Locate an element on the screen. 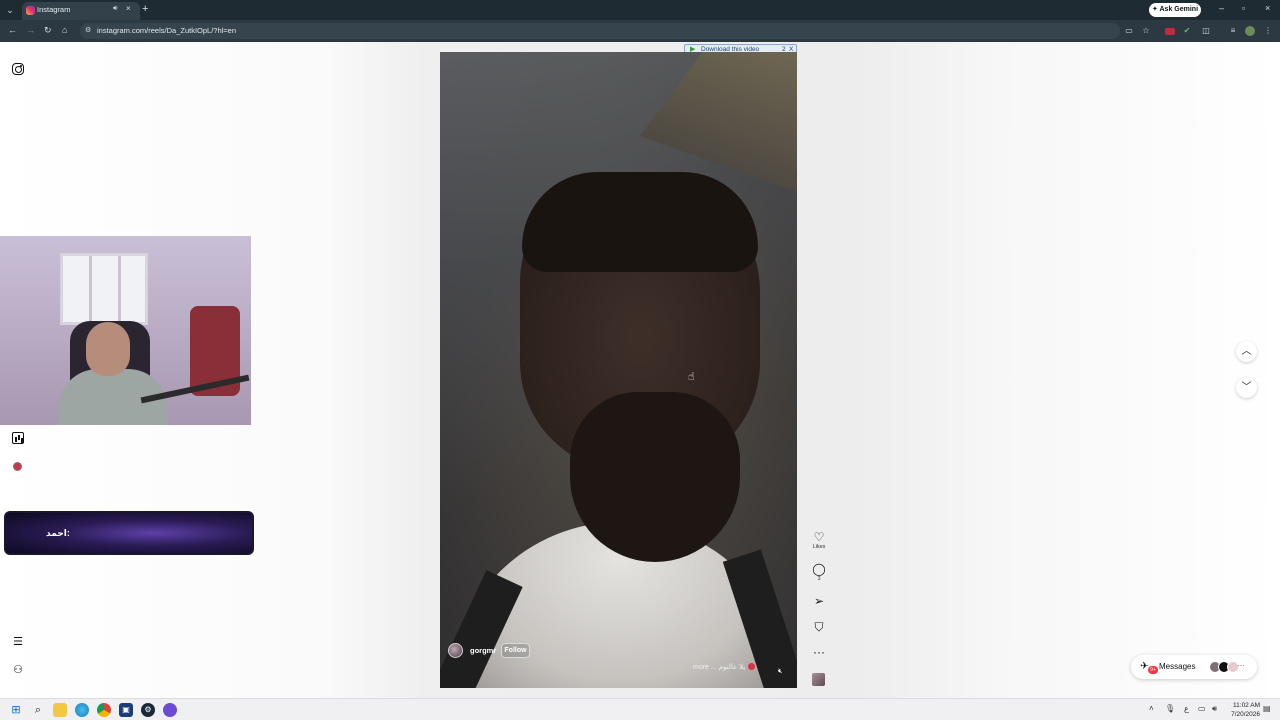  minimize-button: – is located at coordinates (1221, 8).